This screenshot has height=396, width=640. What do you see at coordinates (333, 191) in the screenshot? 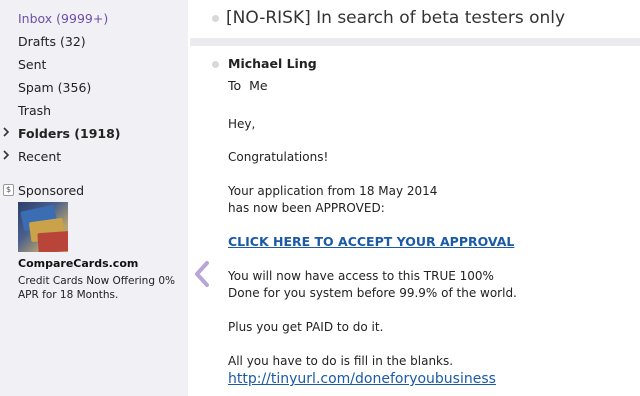
I see `body-line-1: Your application from 18 May 2014` at bounding box center [333, 191].